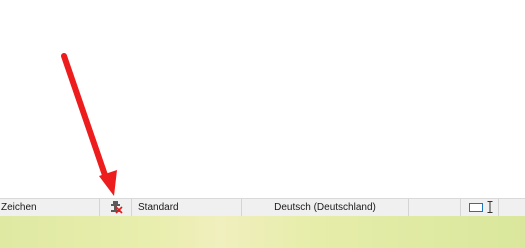 This screenshot has width=525, height=248. I want to click on language-label: Deutsch (Deutschland), so click(325, 207).